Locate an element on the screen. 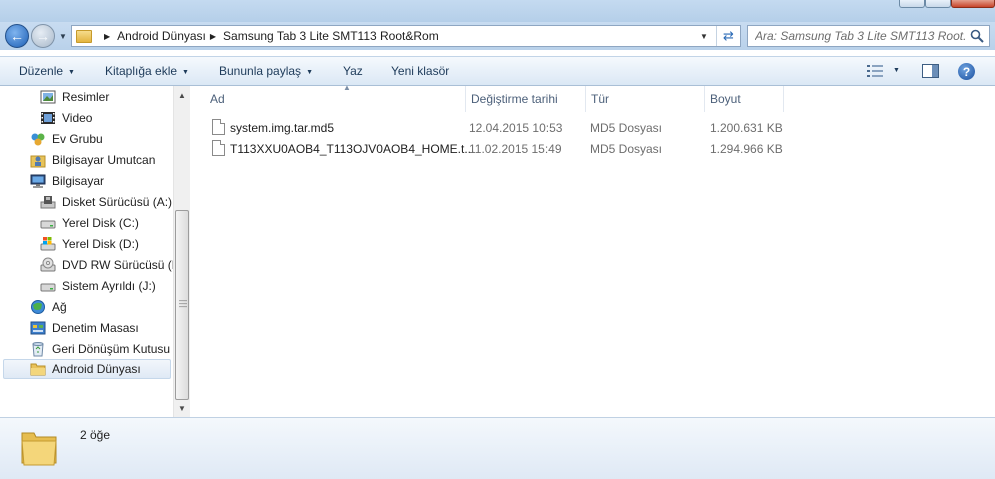 The height and width of the screenshot is (479, 995). refresh-button: ⇄ is located at coordinates (728, 36).